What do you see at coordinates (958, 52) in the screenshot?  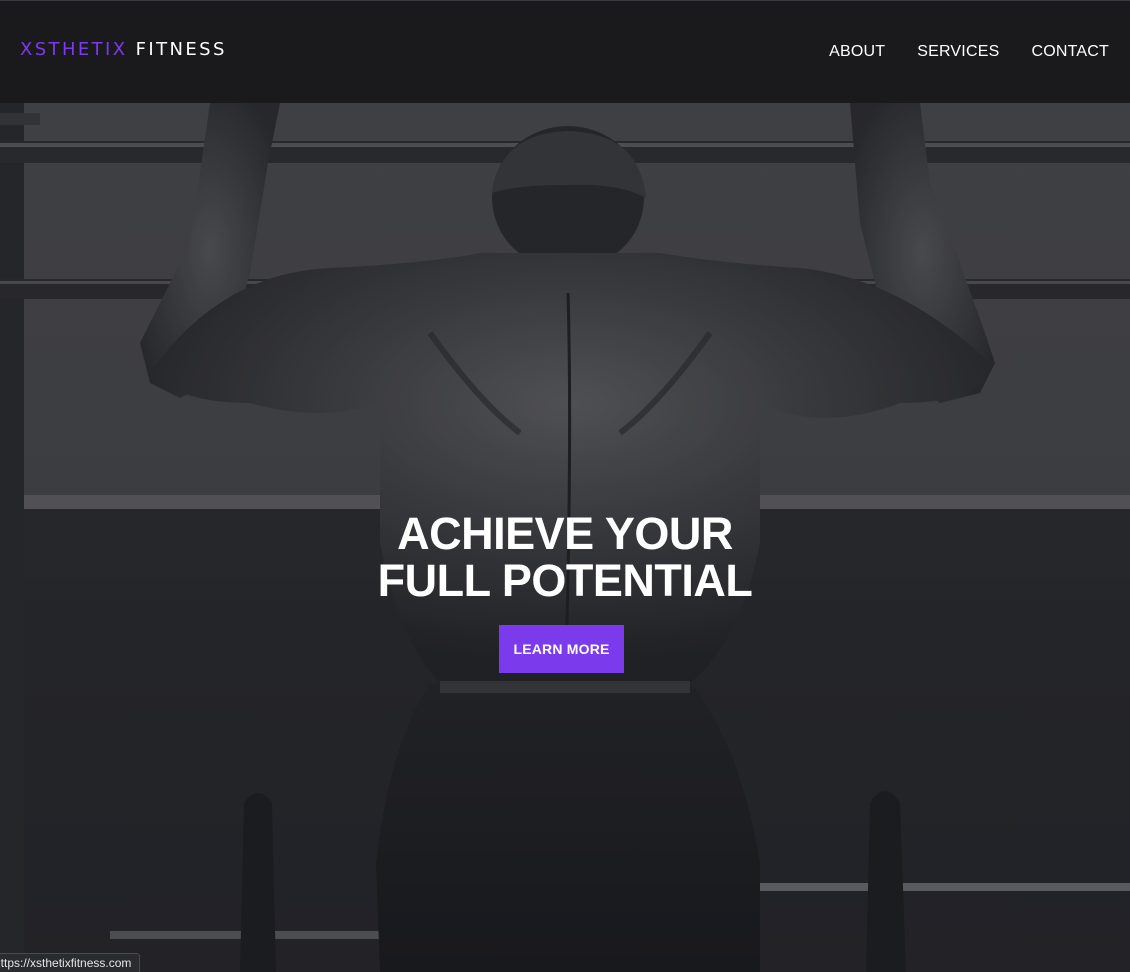 I see `nav-link-services: SERVICES` at bounding box center [958, 52].